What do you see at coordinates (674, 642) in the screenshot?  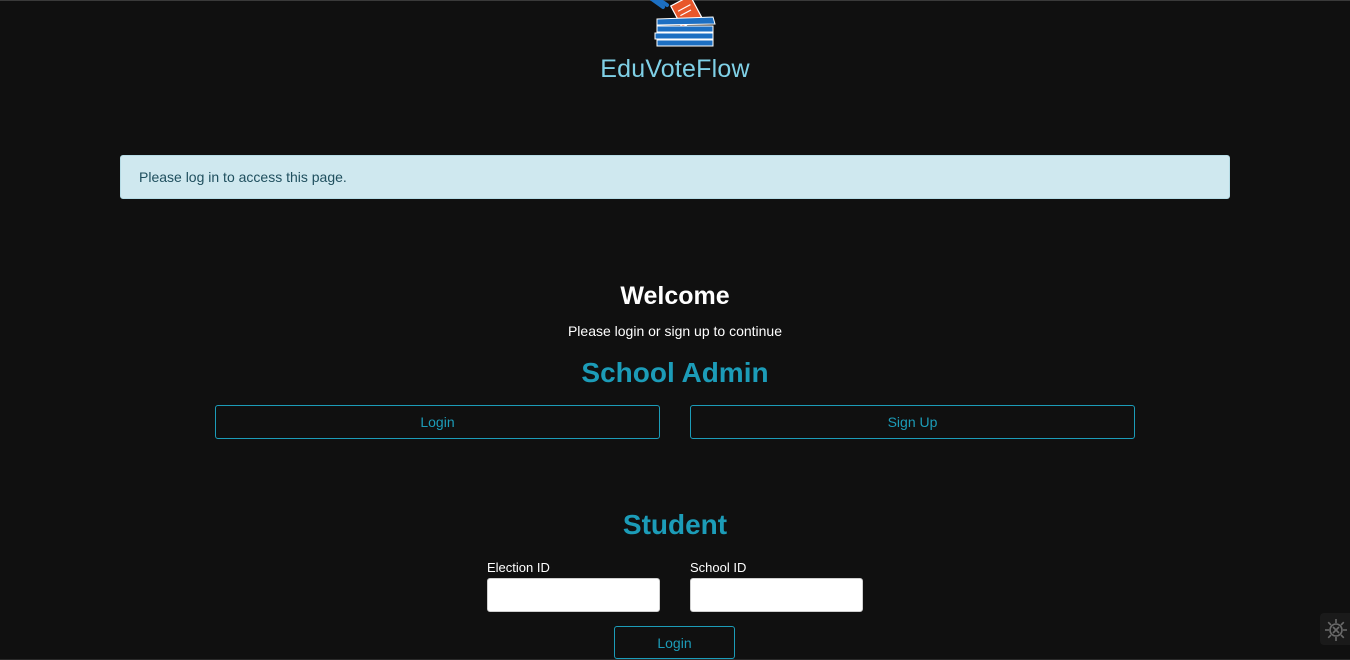 I see `student-login-button: Login` at bounding box center [674, 642].